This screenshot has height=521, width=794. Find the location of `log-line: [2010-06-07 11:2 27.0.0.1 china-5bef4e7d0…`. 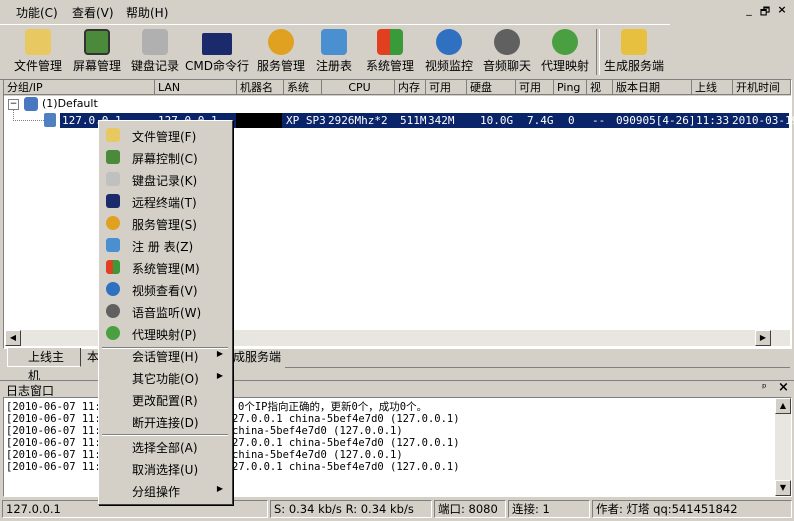

log-line: [2010-06-07 11:2 27.0.0.1 china-5bef4e7d0… is located at coordinates (233, 419).